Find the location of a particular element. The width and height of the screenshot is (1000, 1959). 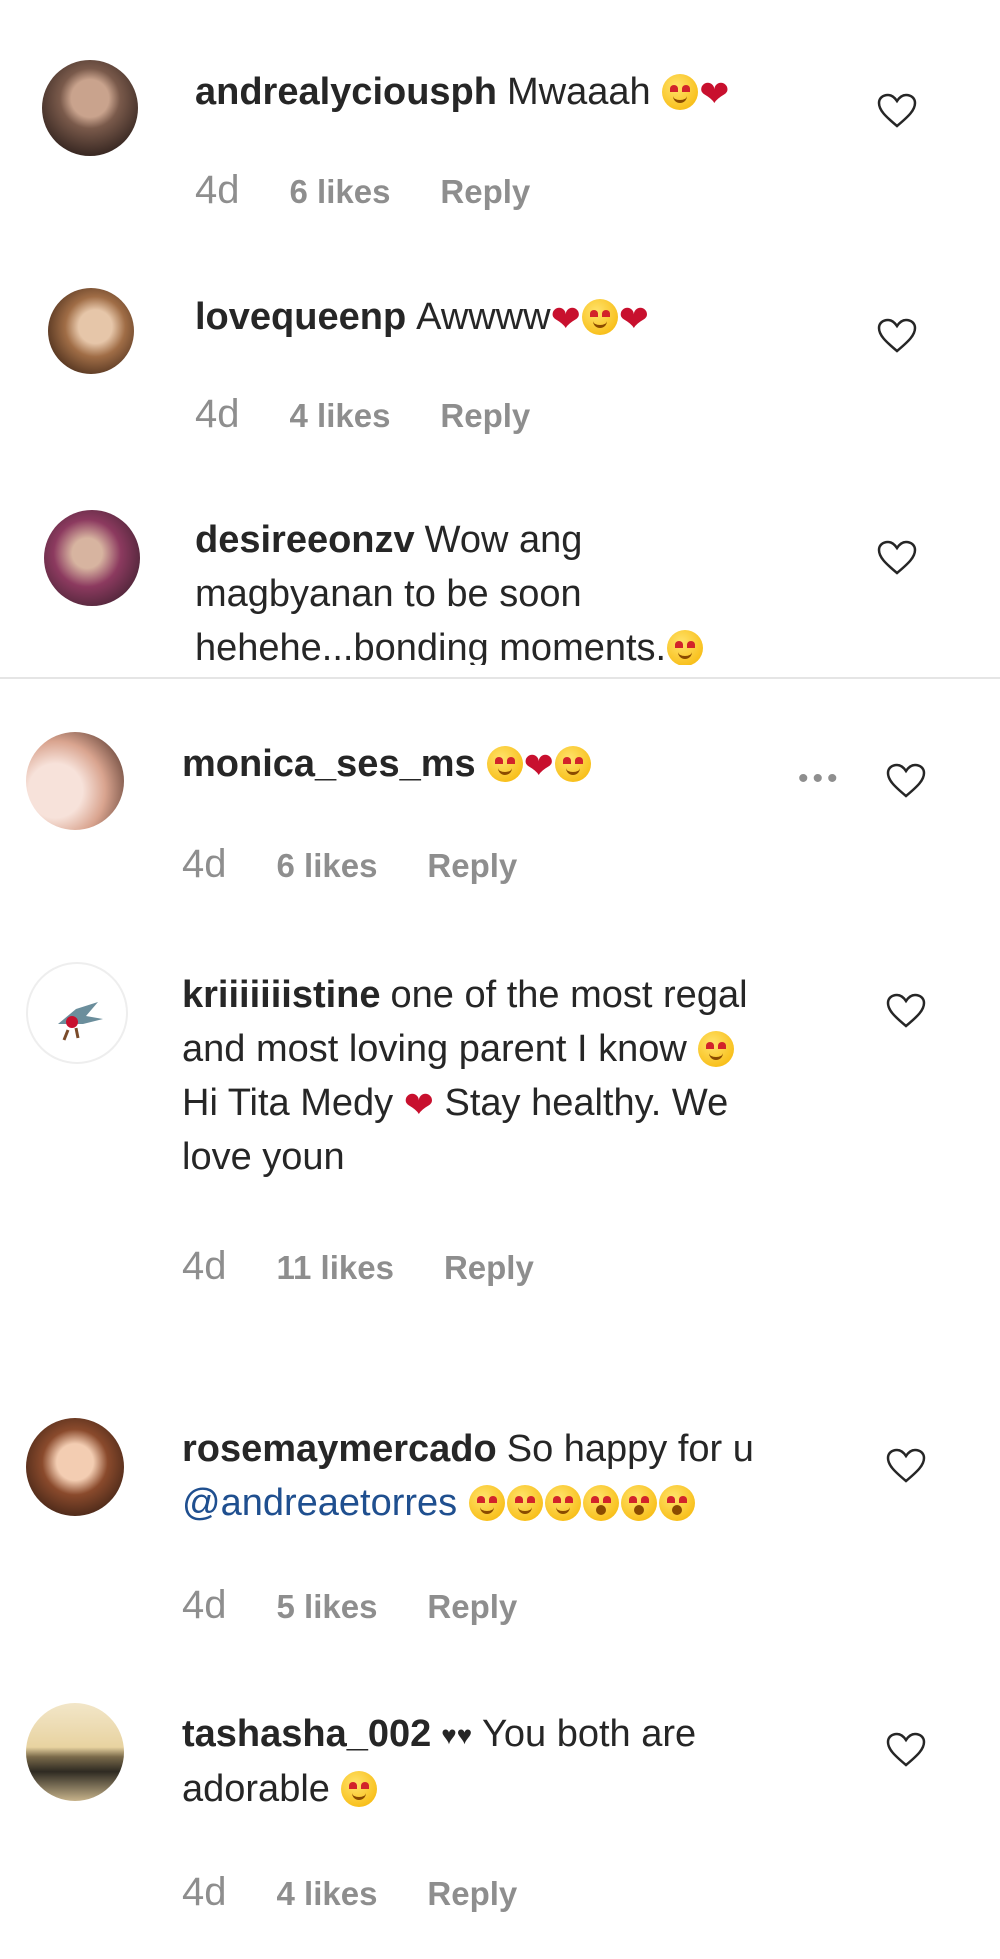

more-options-icon: ••• is located at coordinates (820, 779).